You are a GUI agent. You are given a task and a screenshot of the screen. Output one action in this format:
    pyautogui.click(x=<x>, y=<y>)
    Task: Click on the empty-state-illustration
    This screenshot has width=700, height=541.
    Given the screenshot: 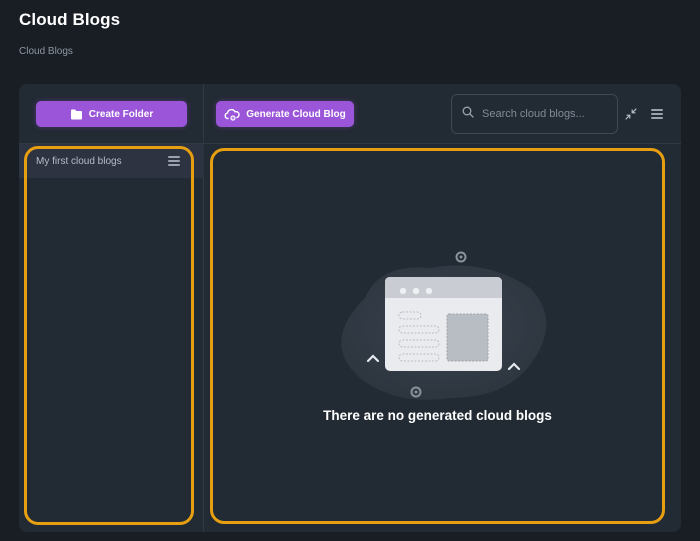 What is the action you would take?
    pyautogui.click(x=445, y=330)
    